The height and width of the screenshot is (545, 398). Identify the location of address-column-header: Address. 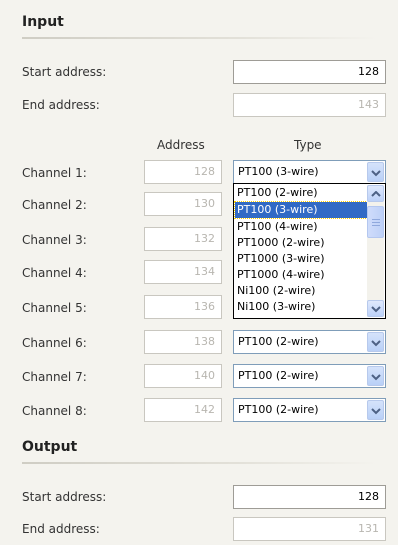
(181, 145).